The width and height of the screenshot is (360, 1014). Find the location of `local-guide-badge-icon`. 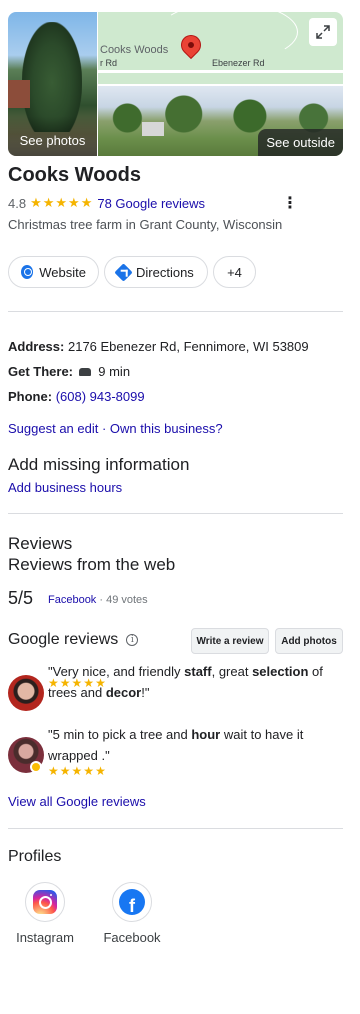

local-guide-badge-icon is located at coordinates (36, 767).